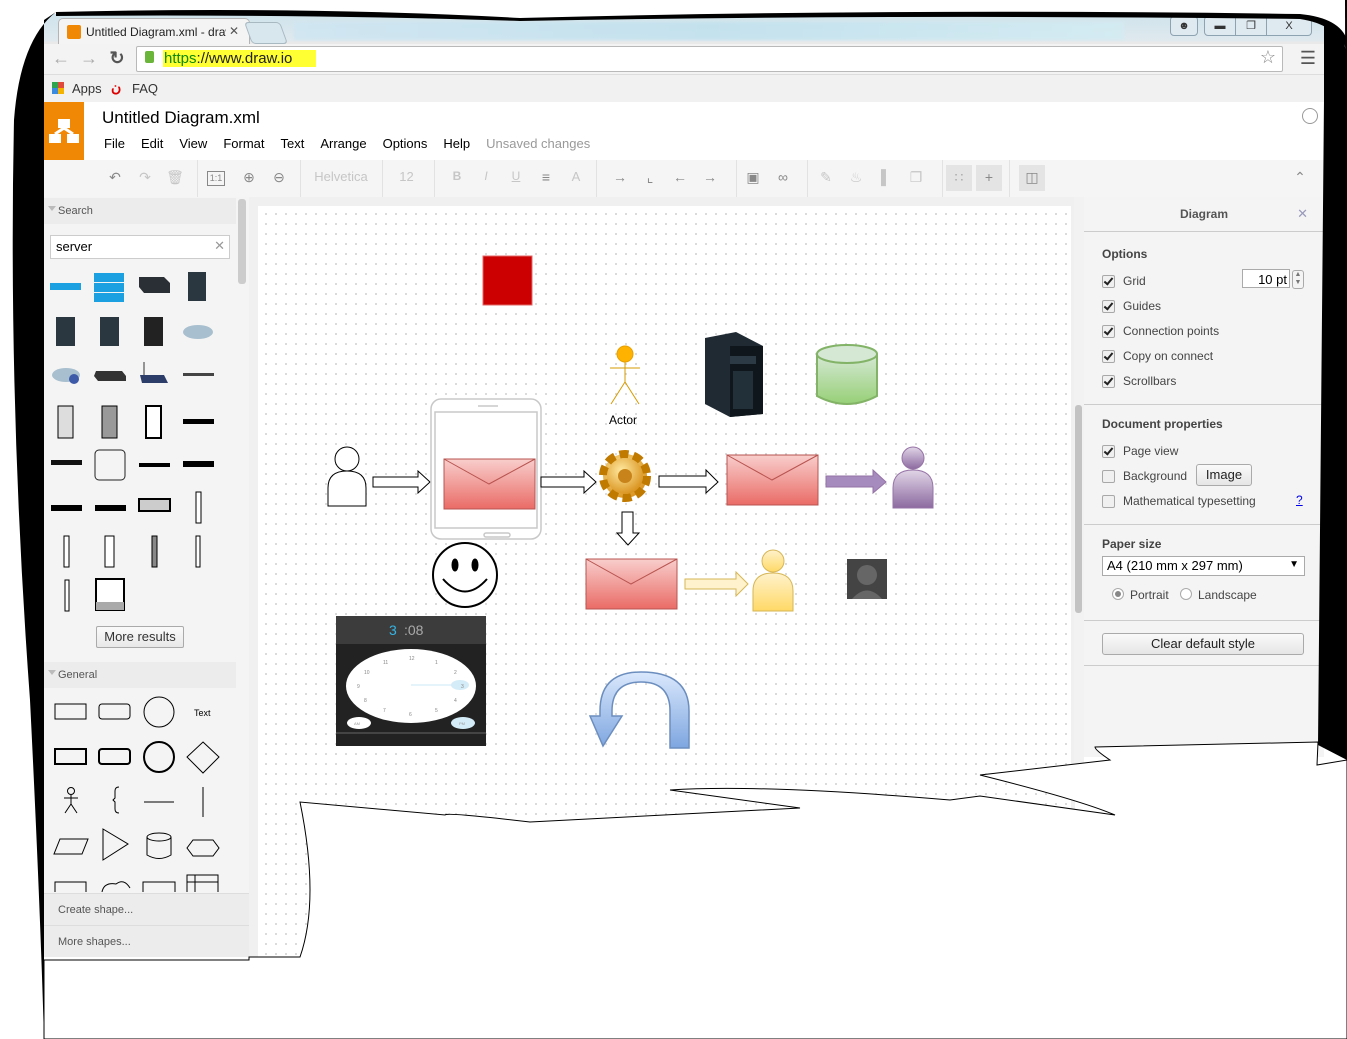 Image resolution: width=1347 pixels, height=1039 pixels. What do you see at coordinates (1300, 177) in the screenshot?
I see `collapse-chevron-icon: ⌃` at bounding box center [1300, 177].